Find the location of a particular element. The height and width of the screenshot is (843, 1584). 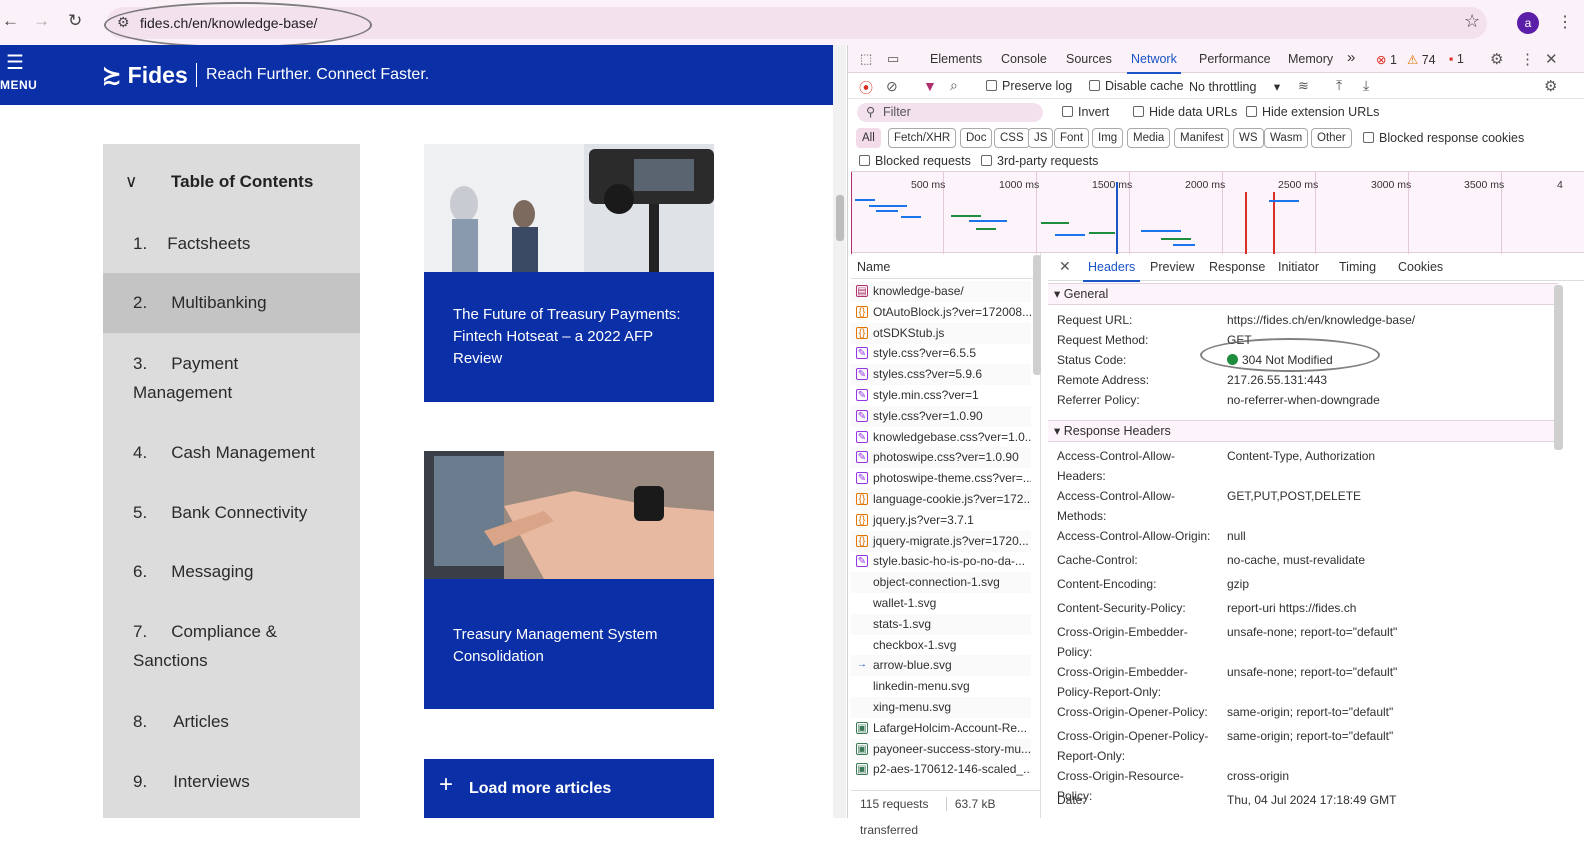

type-filter-other: Other is located at coordinates (1331, 138).